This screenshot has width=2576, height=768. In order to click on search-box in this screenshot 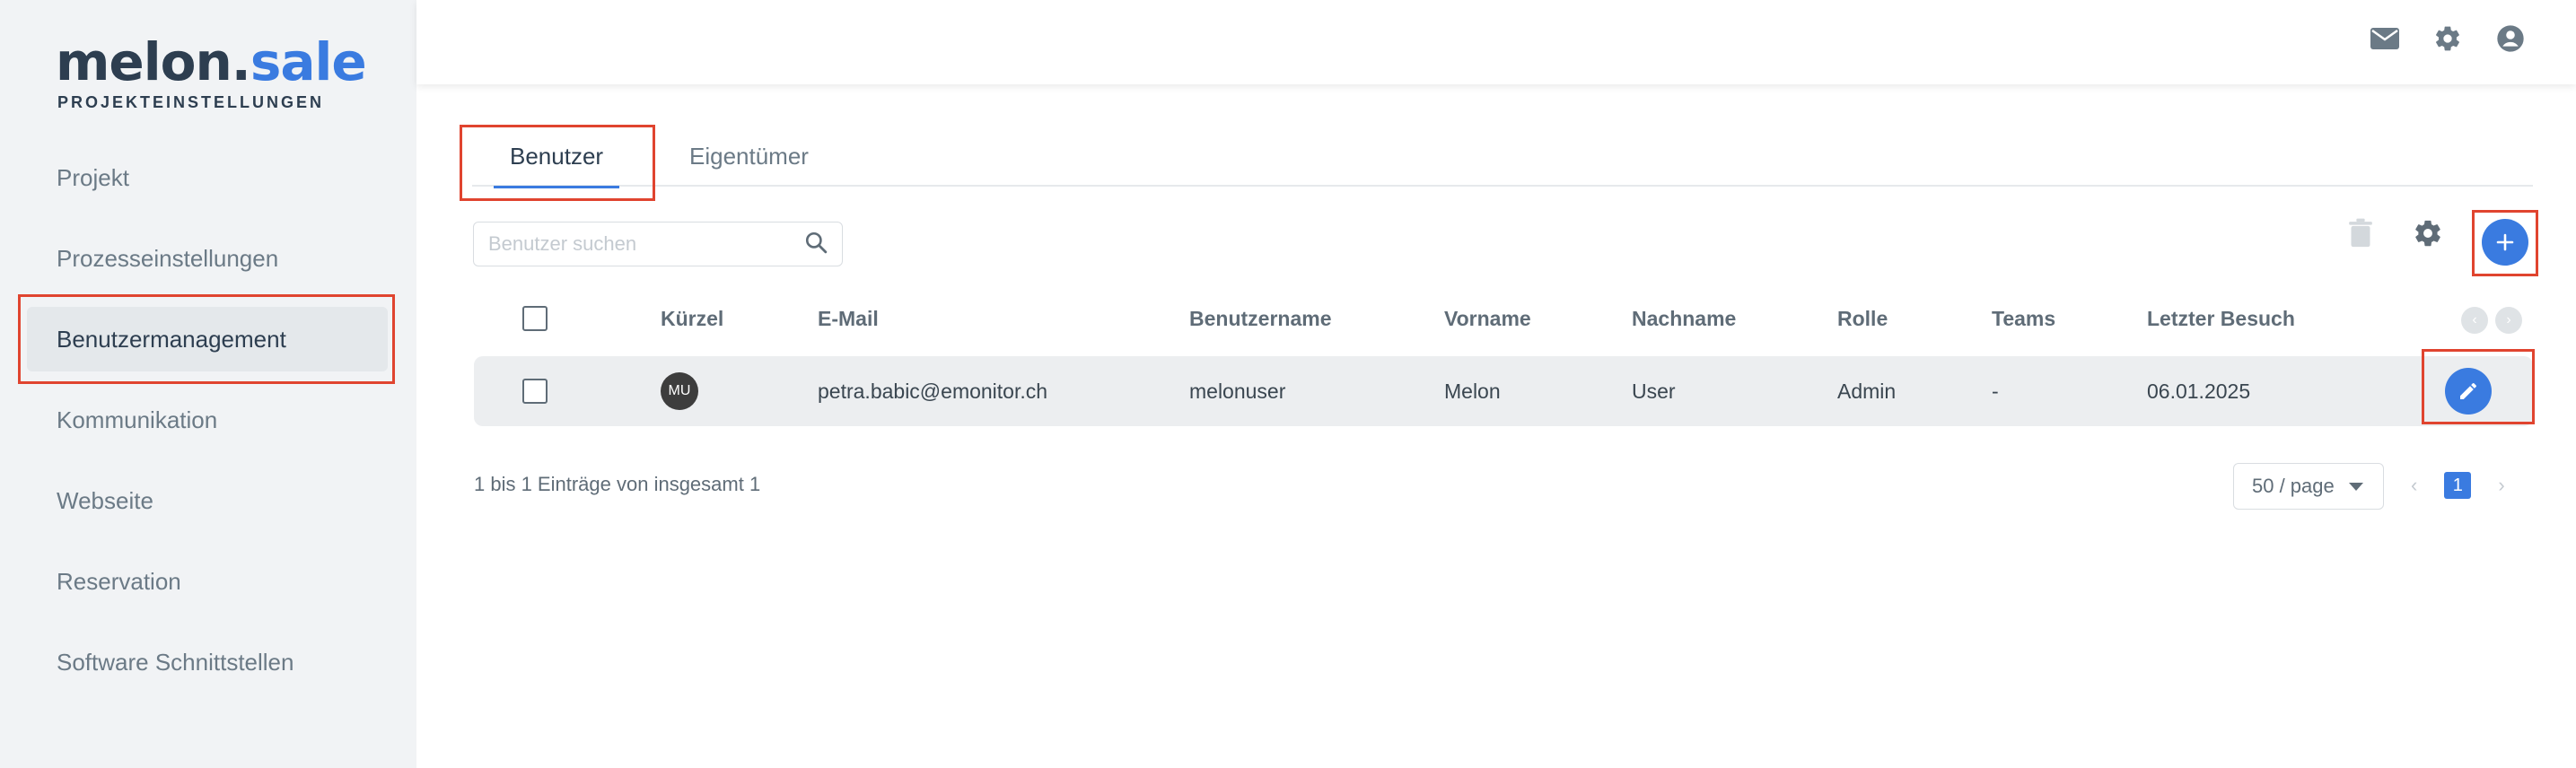, I will do `click(658, 244)`.